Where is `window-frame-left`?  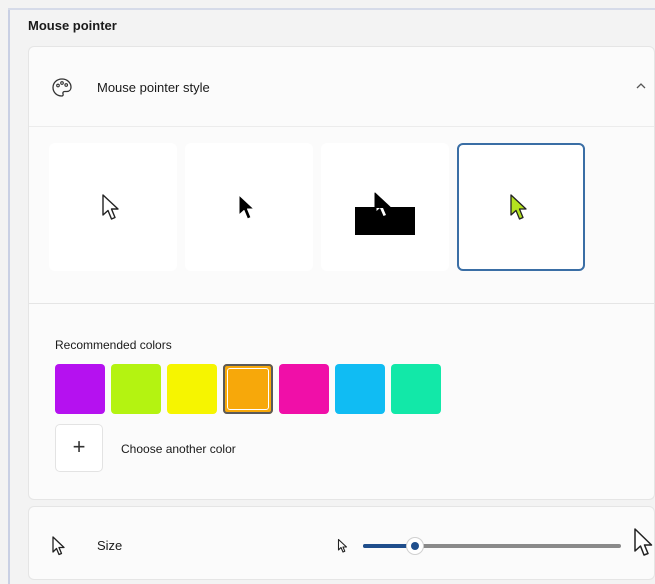 window-frame-left is located at coordinates (9, 296).